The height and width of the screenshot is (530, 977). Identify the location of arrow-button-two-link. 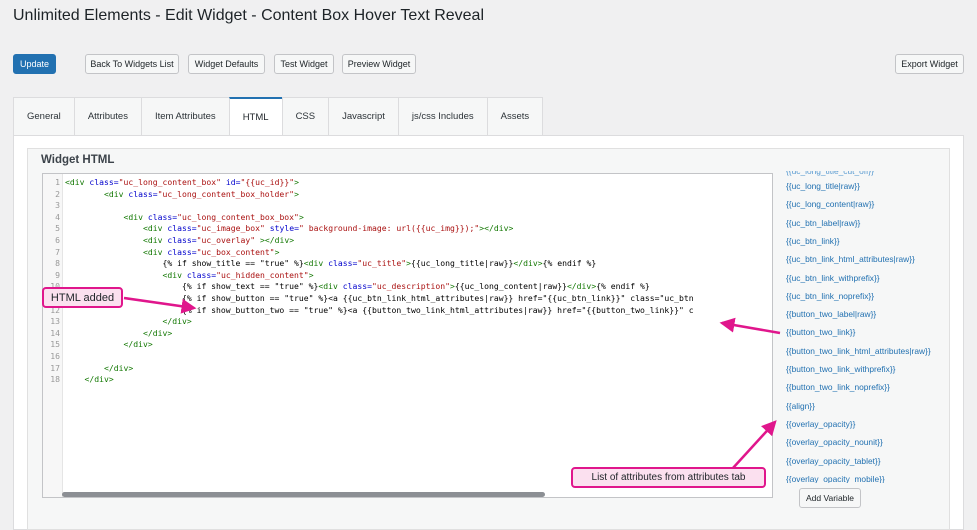
(750, 326).